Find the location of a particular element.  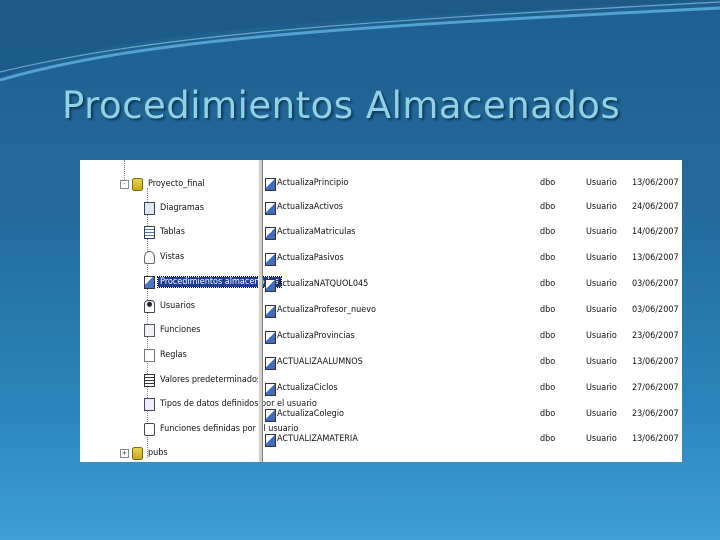

tree-node-roles: Funciones is located at coordinates (173, 330).